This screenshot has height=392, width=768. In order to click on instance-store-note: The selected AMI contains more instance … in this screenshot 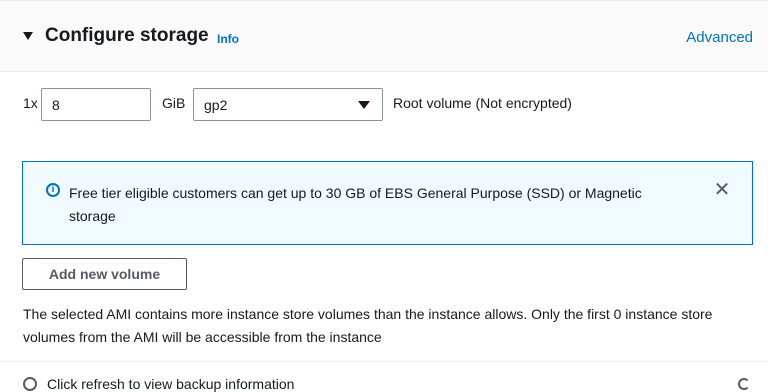, I will do `click(368, 325)`.